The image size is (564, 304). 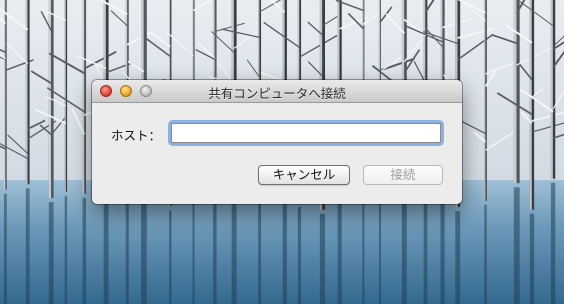 What do you see at coordinates (403, 175) in the screenshot?
I see `connect-button: 接続` at bounding box center [403, 175].